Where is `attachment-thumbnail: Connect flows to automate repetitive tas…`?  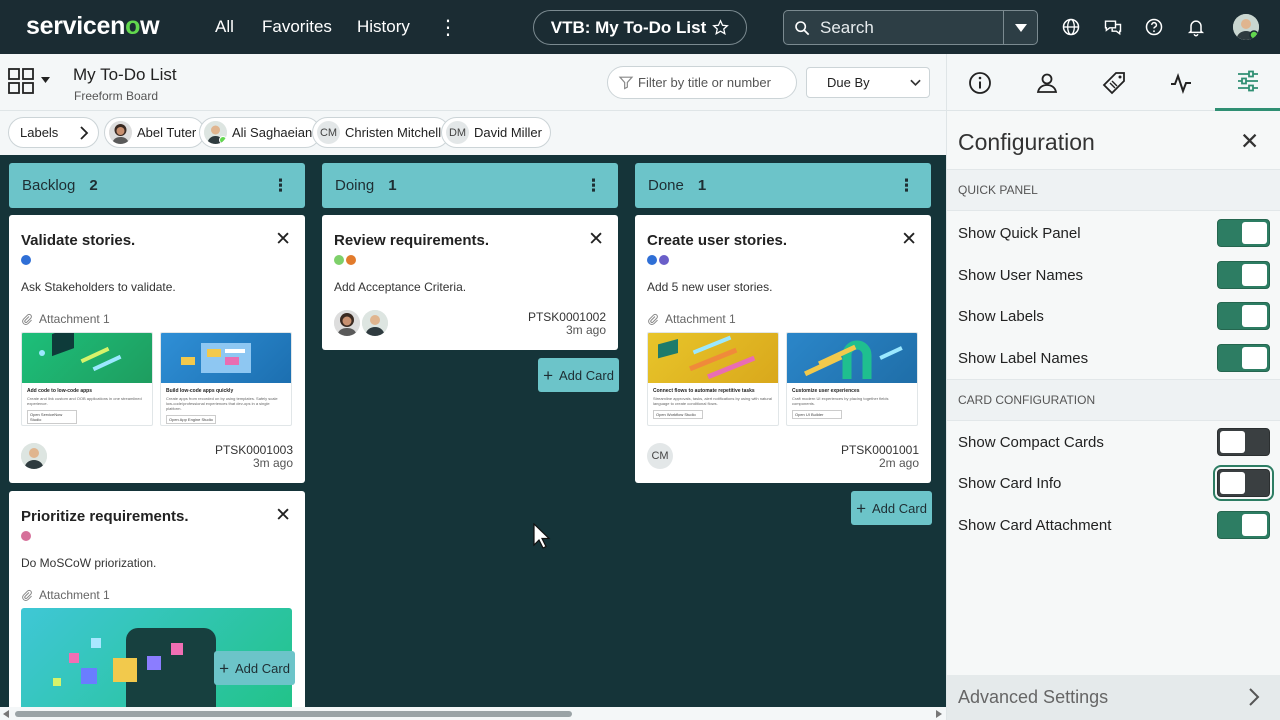 attachment-thumbnail: Connect flows to automate repetitive tas… is located at coordinates (713, 379).